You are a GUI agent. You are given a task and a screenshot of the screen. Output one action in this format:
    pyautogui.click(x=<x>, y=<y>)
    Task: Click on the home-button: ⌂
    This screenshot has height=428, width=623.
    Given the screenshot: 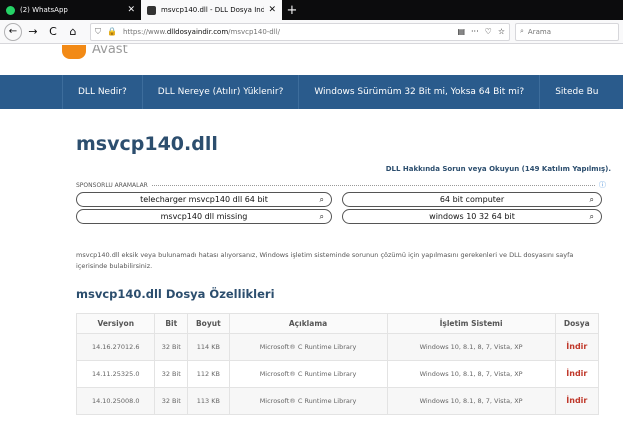 What is the action you would take?
    pyautogui.click(x=73, y=32)
    